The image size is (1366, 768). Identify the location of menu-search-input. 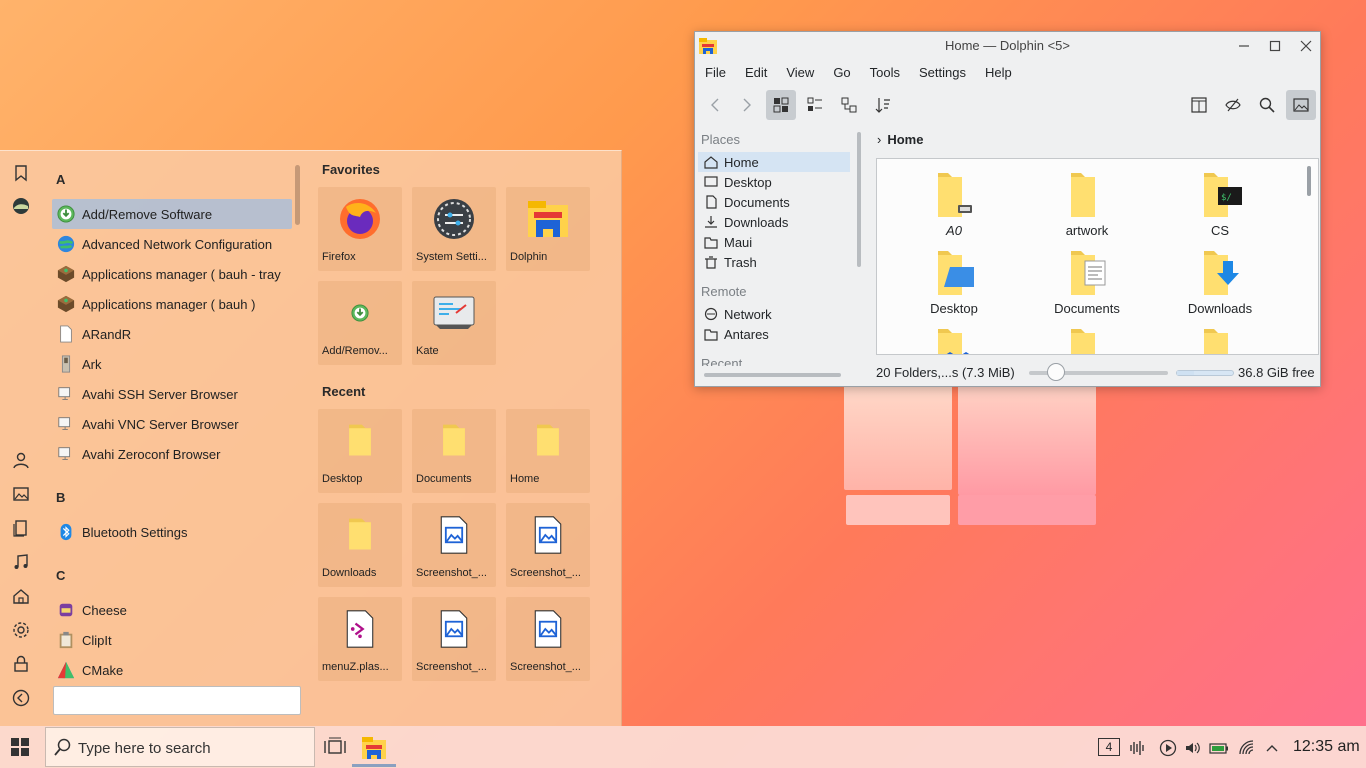
(177, 700).